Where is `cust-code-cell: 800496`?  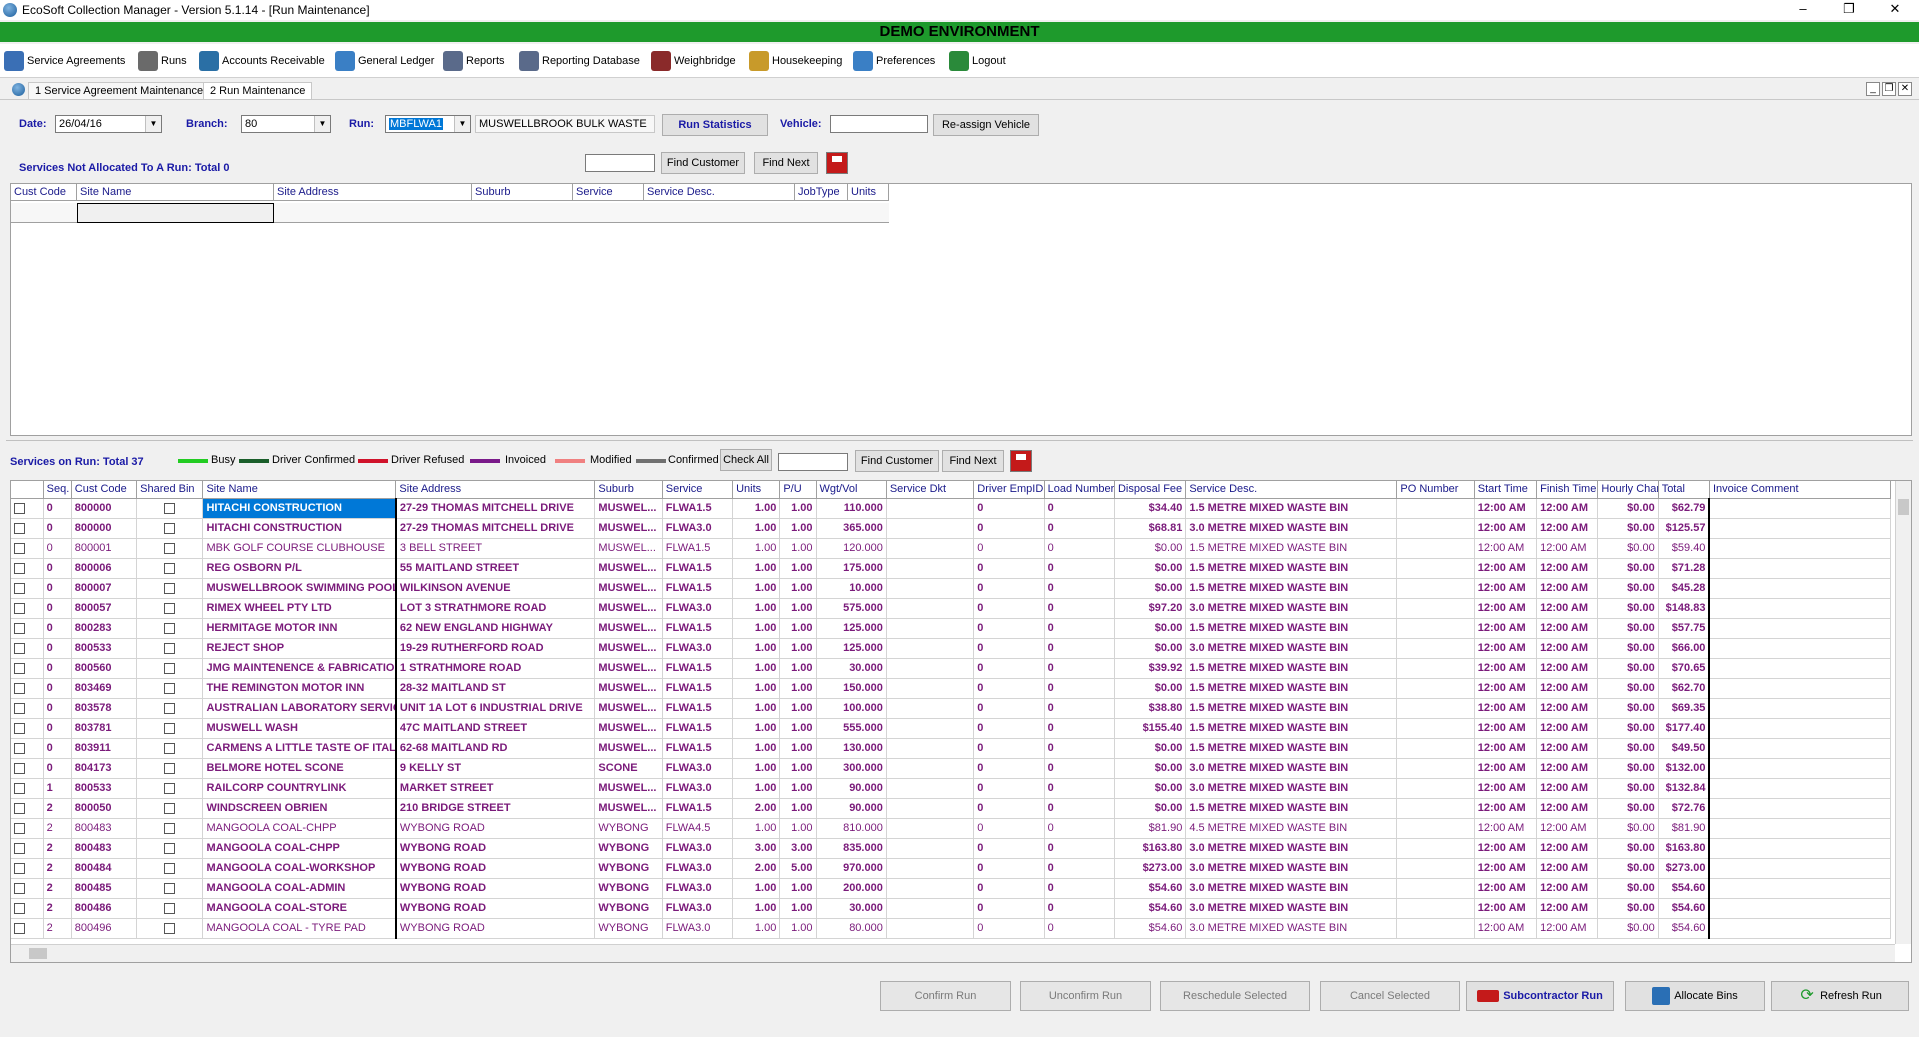
cust-code-cell: 800496 is located at coordinates (104, 928).